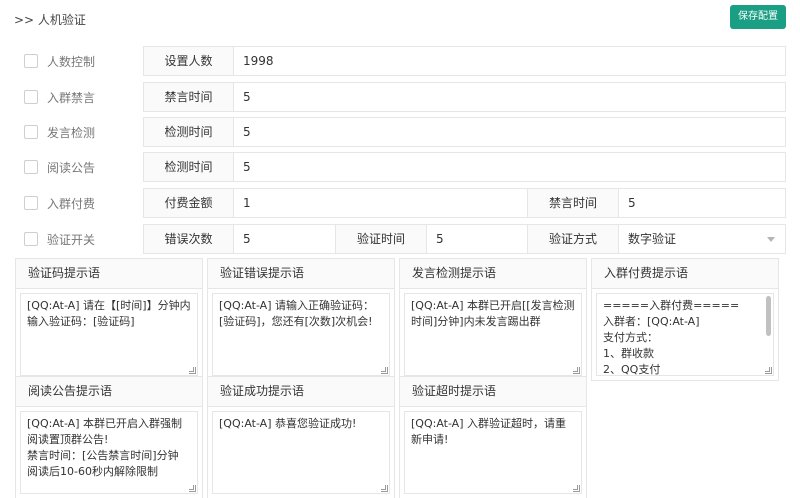 Image resolution: width=800 pixels, height=498 pixels. What do you see at coordinates (771, 239) in the screenshot?
I see `chevron-down-icon` at bounding box center [771, 239].